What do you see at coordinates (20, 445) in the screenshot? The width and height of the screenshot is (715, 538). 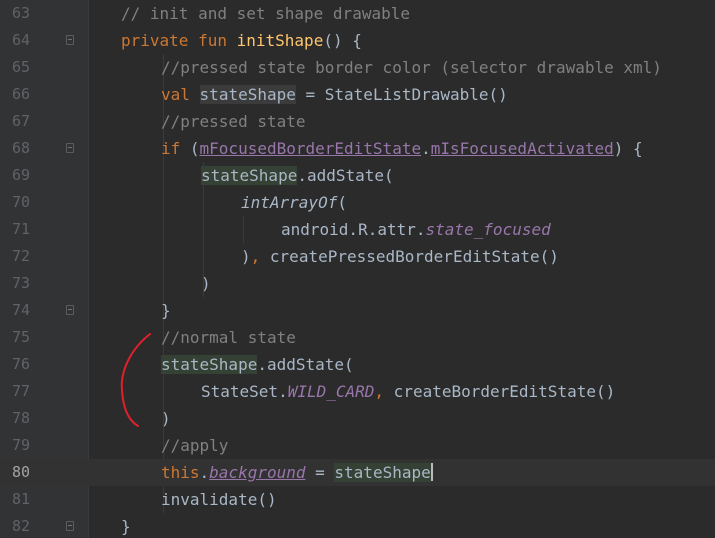 I see `line-number: 79` at bounding box center [20, 445].